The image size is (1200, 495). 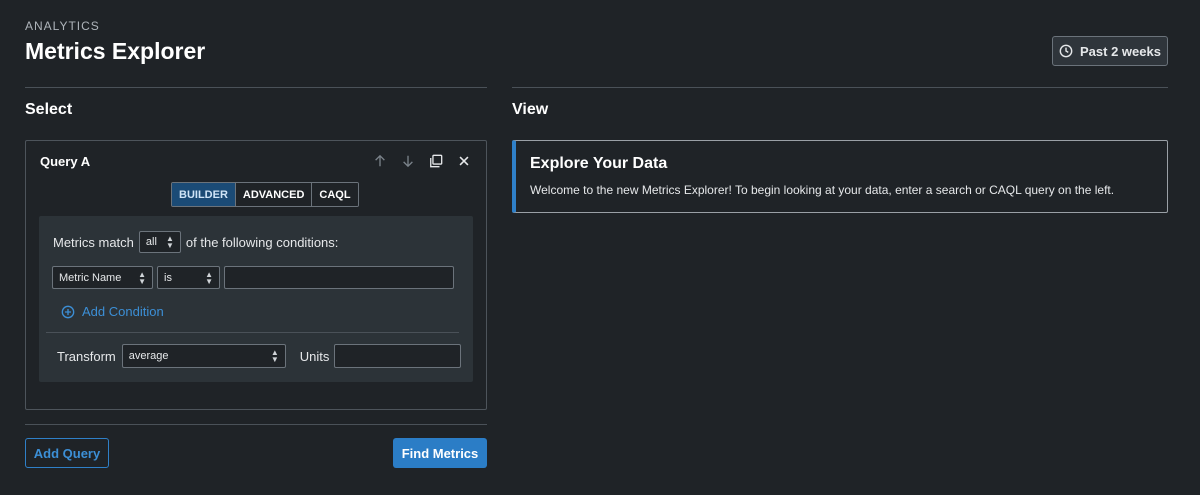 I want to click on match-suffix-label: of the following conditions:, so click(x=262, y=242).